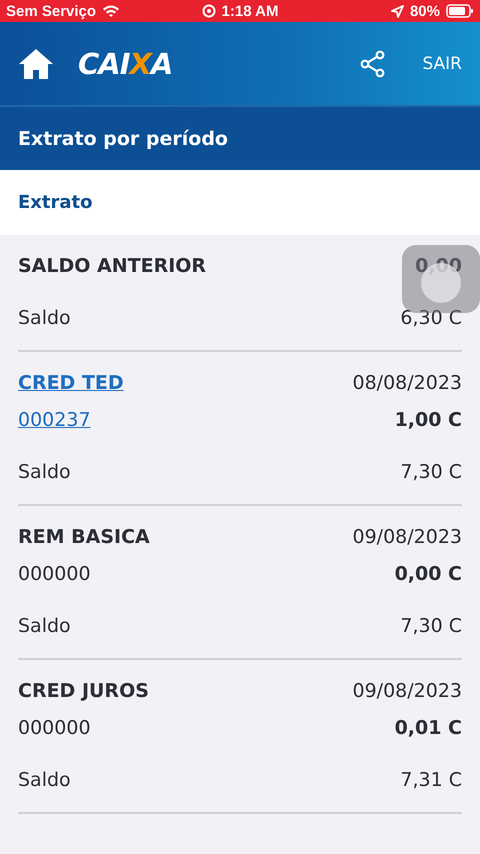 This screenshot has height=854, width=480. Describe the element at coordinates (83, 691) in the screenshot. I see `entry-title: CRED JUROS` at that location.